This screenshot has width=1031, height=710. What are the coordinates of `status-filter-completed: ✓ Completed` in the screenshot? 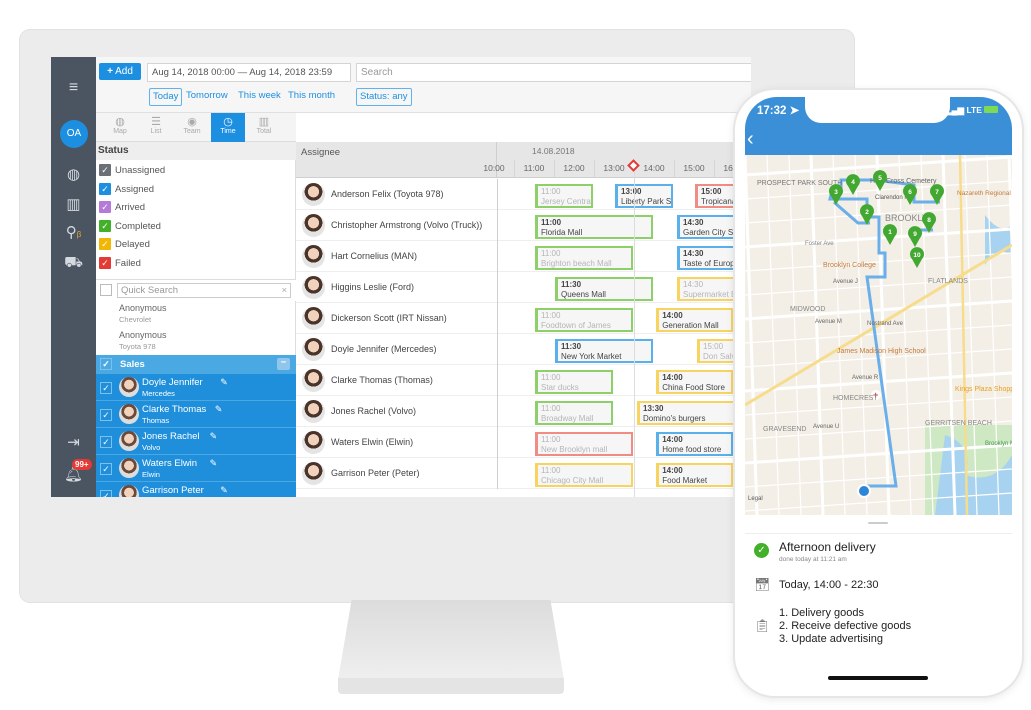 It's located at (130, 226).